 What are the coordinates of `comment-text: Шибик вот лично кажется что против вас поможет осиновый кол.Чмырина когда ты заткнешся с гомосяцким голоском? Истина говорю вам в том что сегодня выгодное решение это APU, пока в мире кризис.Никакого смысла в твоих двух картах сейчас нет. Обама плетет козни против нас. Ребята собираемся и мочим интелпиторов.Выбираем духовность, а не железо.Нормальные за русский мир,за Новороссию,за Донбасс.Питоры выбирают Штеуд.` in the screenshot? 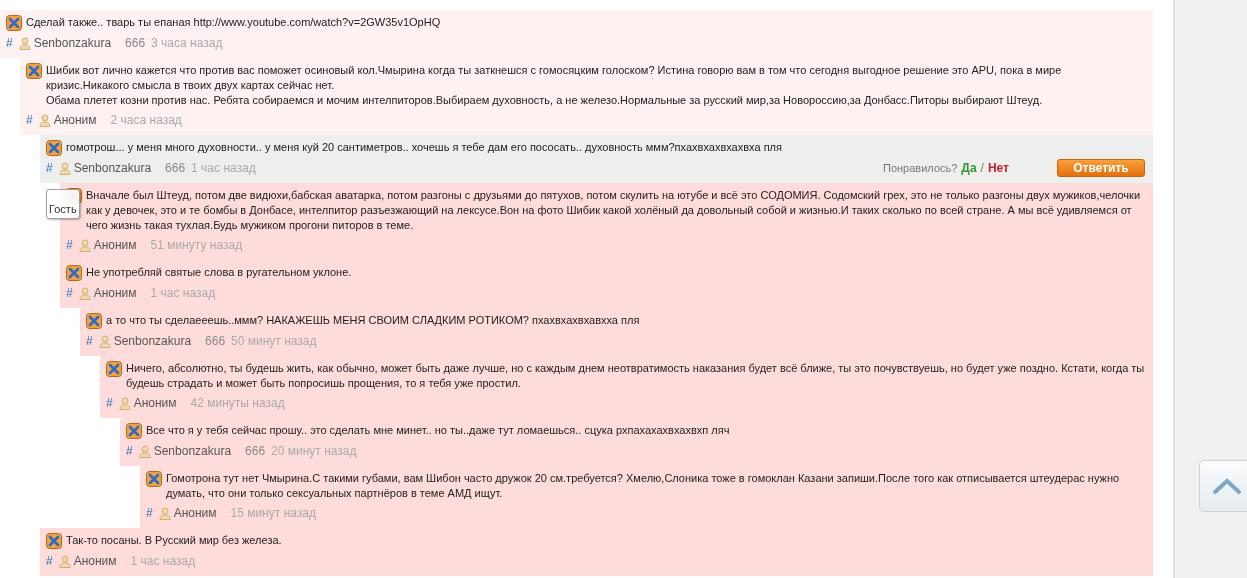 It's located at (554, 85).